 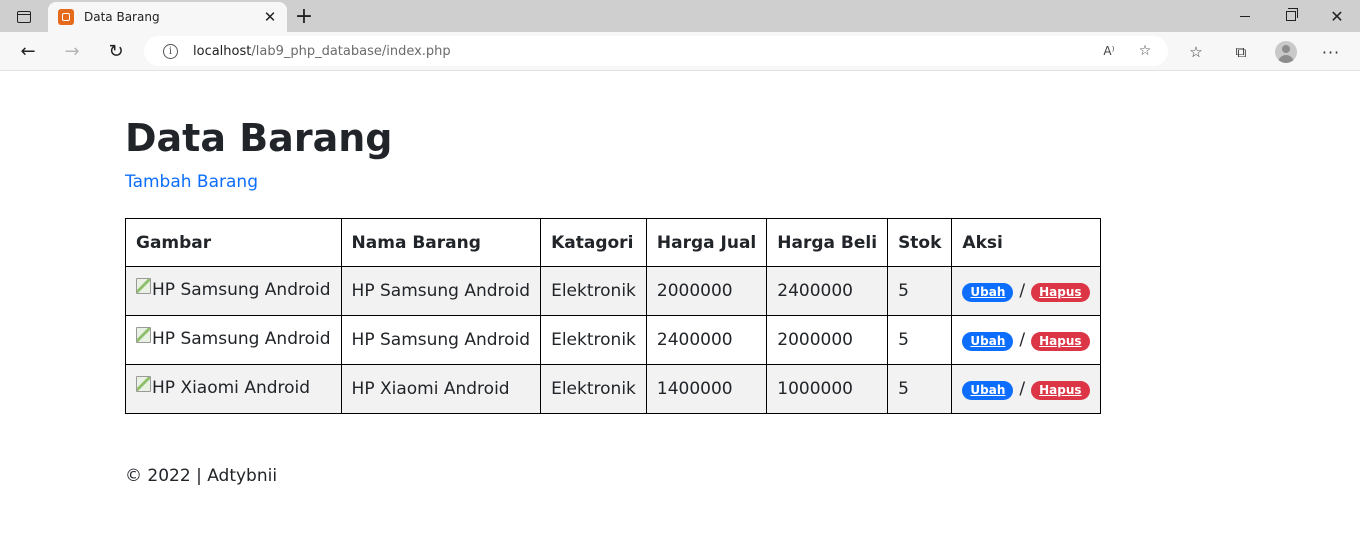 What do you see at coordinates (167, 17) in the screenshot?
I see `browser-tab: Data Barang ✕` at bounding box center [167, 17].